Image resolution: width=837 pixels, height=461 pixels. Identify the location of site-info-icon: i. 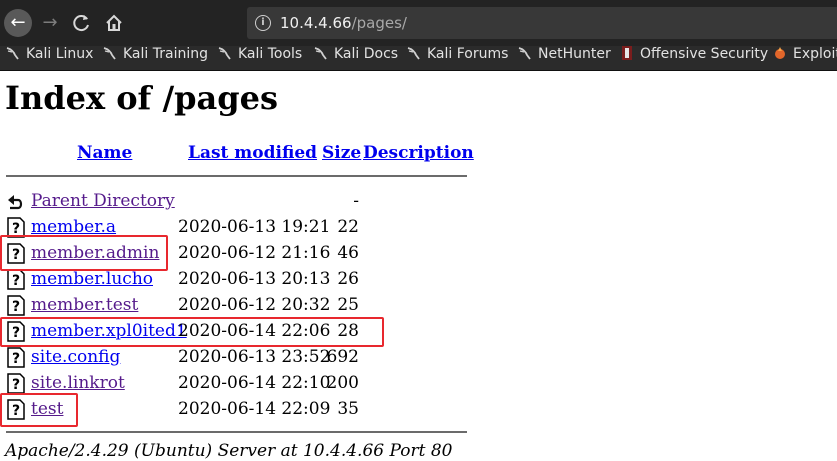
(263, 23).